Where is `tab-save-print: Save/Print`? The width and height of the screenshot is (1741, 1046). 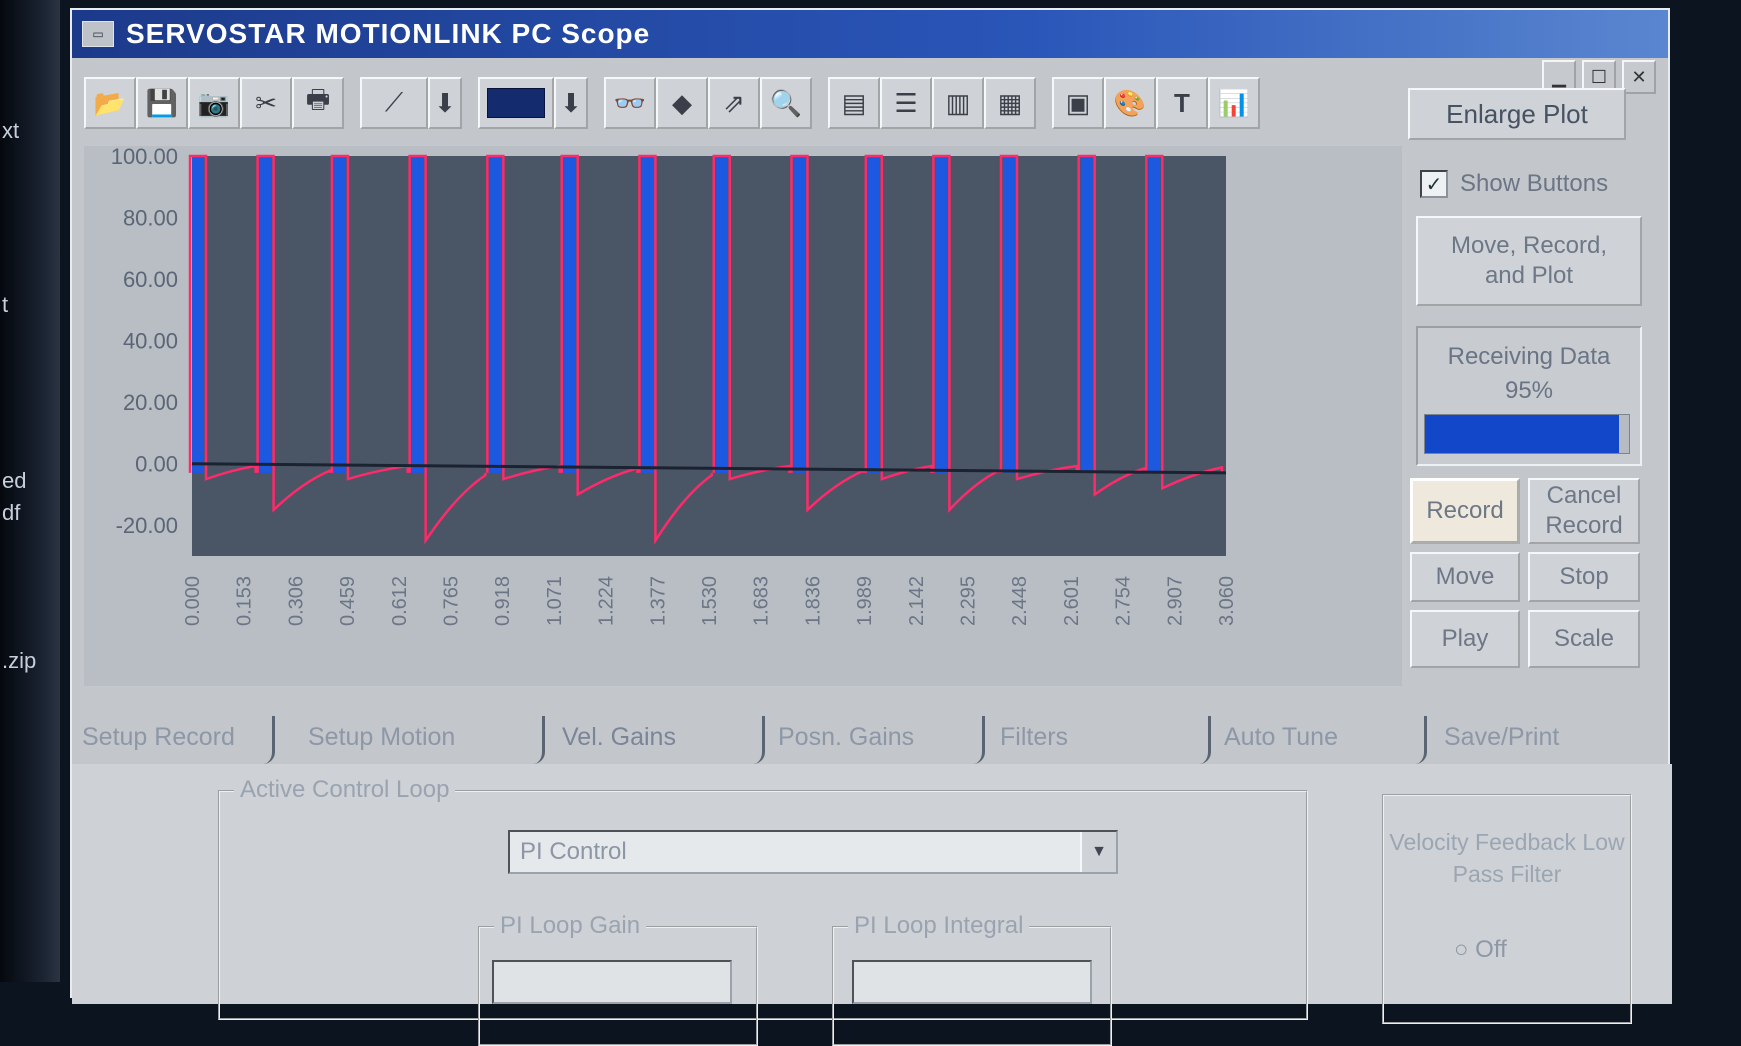
tab-save-print: Save/Print is located at coordinates (1501, 737).